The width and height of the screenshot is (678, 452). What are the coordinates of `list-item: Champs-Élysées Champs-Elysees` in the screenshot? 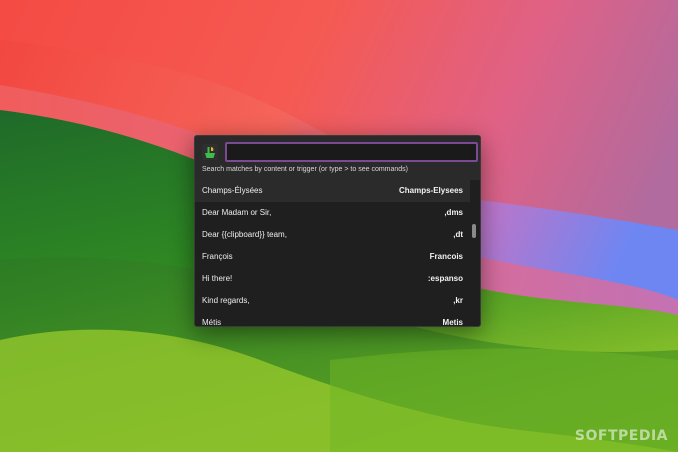 It's located at (332, 191).